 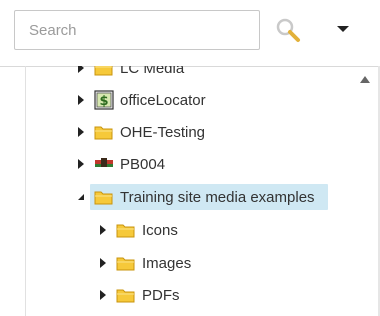 I want to click on tree-item: LC Media, so click(x=130, y=73).